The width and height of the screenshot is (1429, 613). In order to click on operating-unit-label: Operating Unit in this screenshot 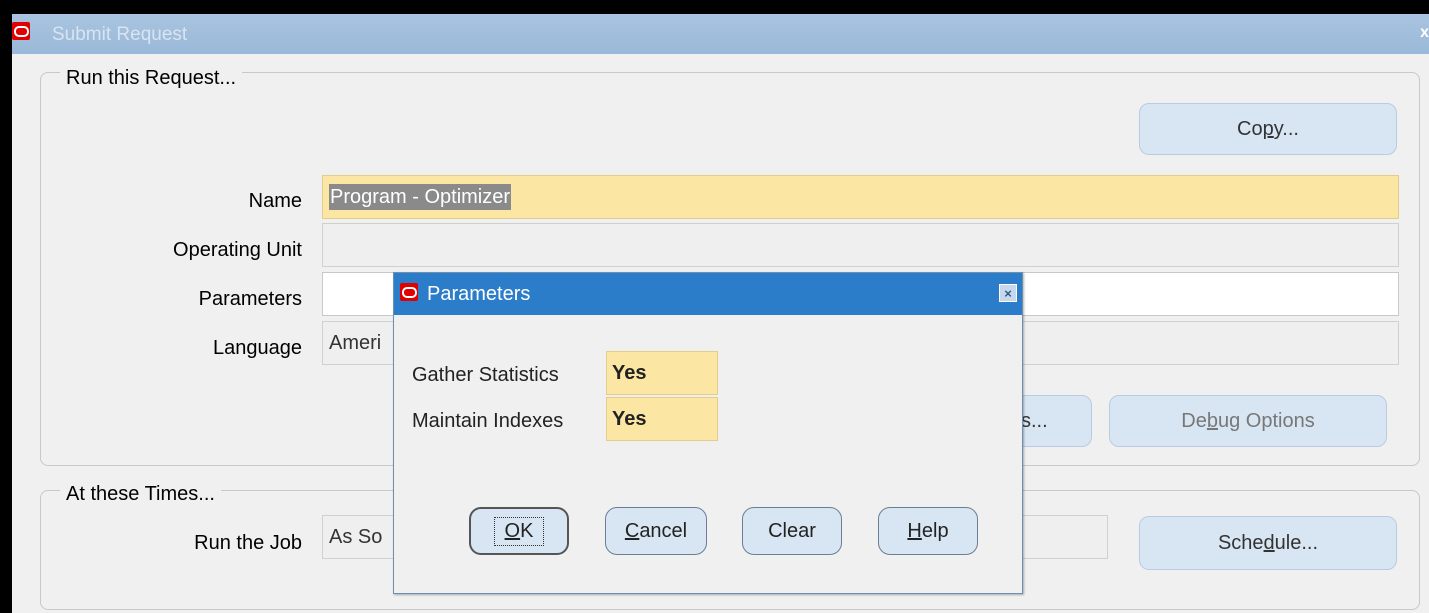, I will do `click(237, 250)`.